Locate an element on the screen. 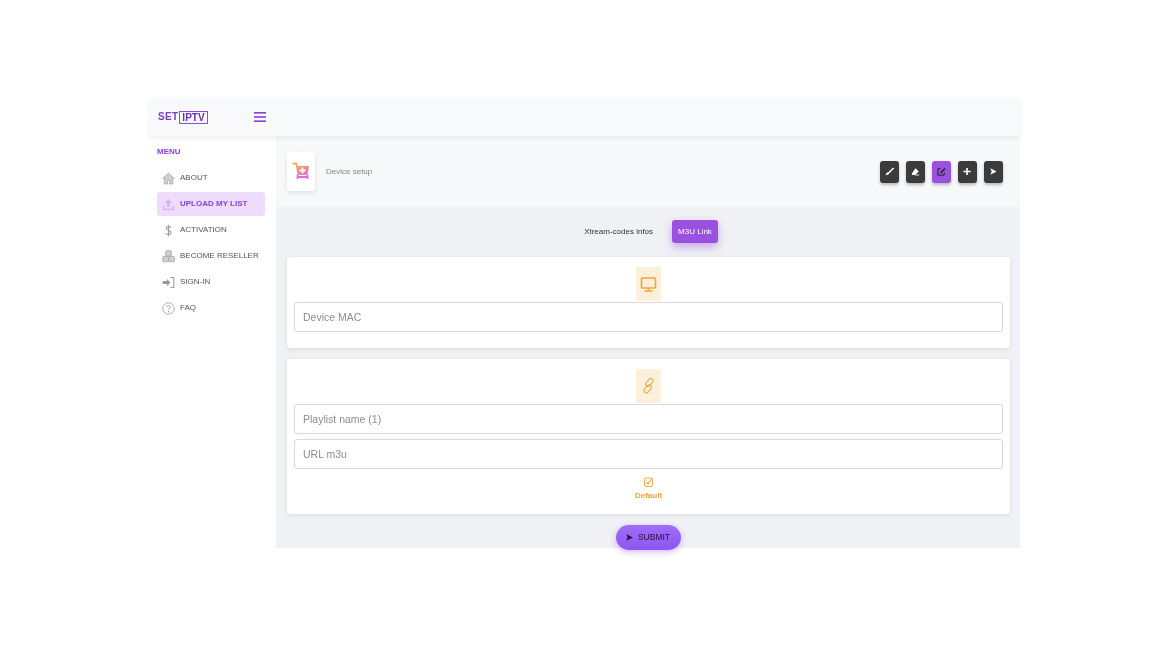  plus-icon is located at coordinates (967, 171).